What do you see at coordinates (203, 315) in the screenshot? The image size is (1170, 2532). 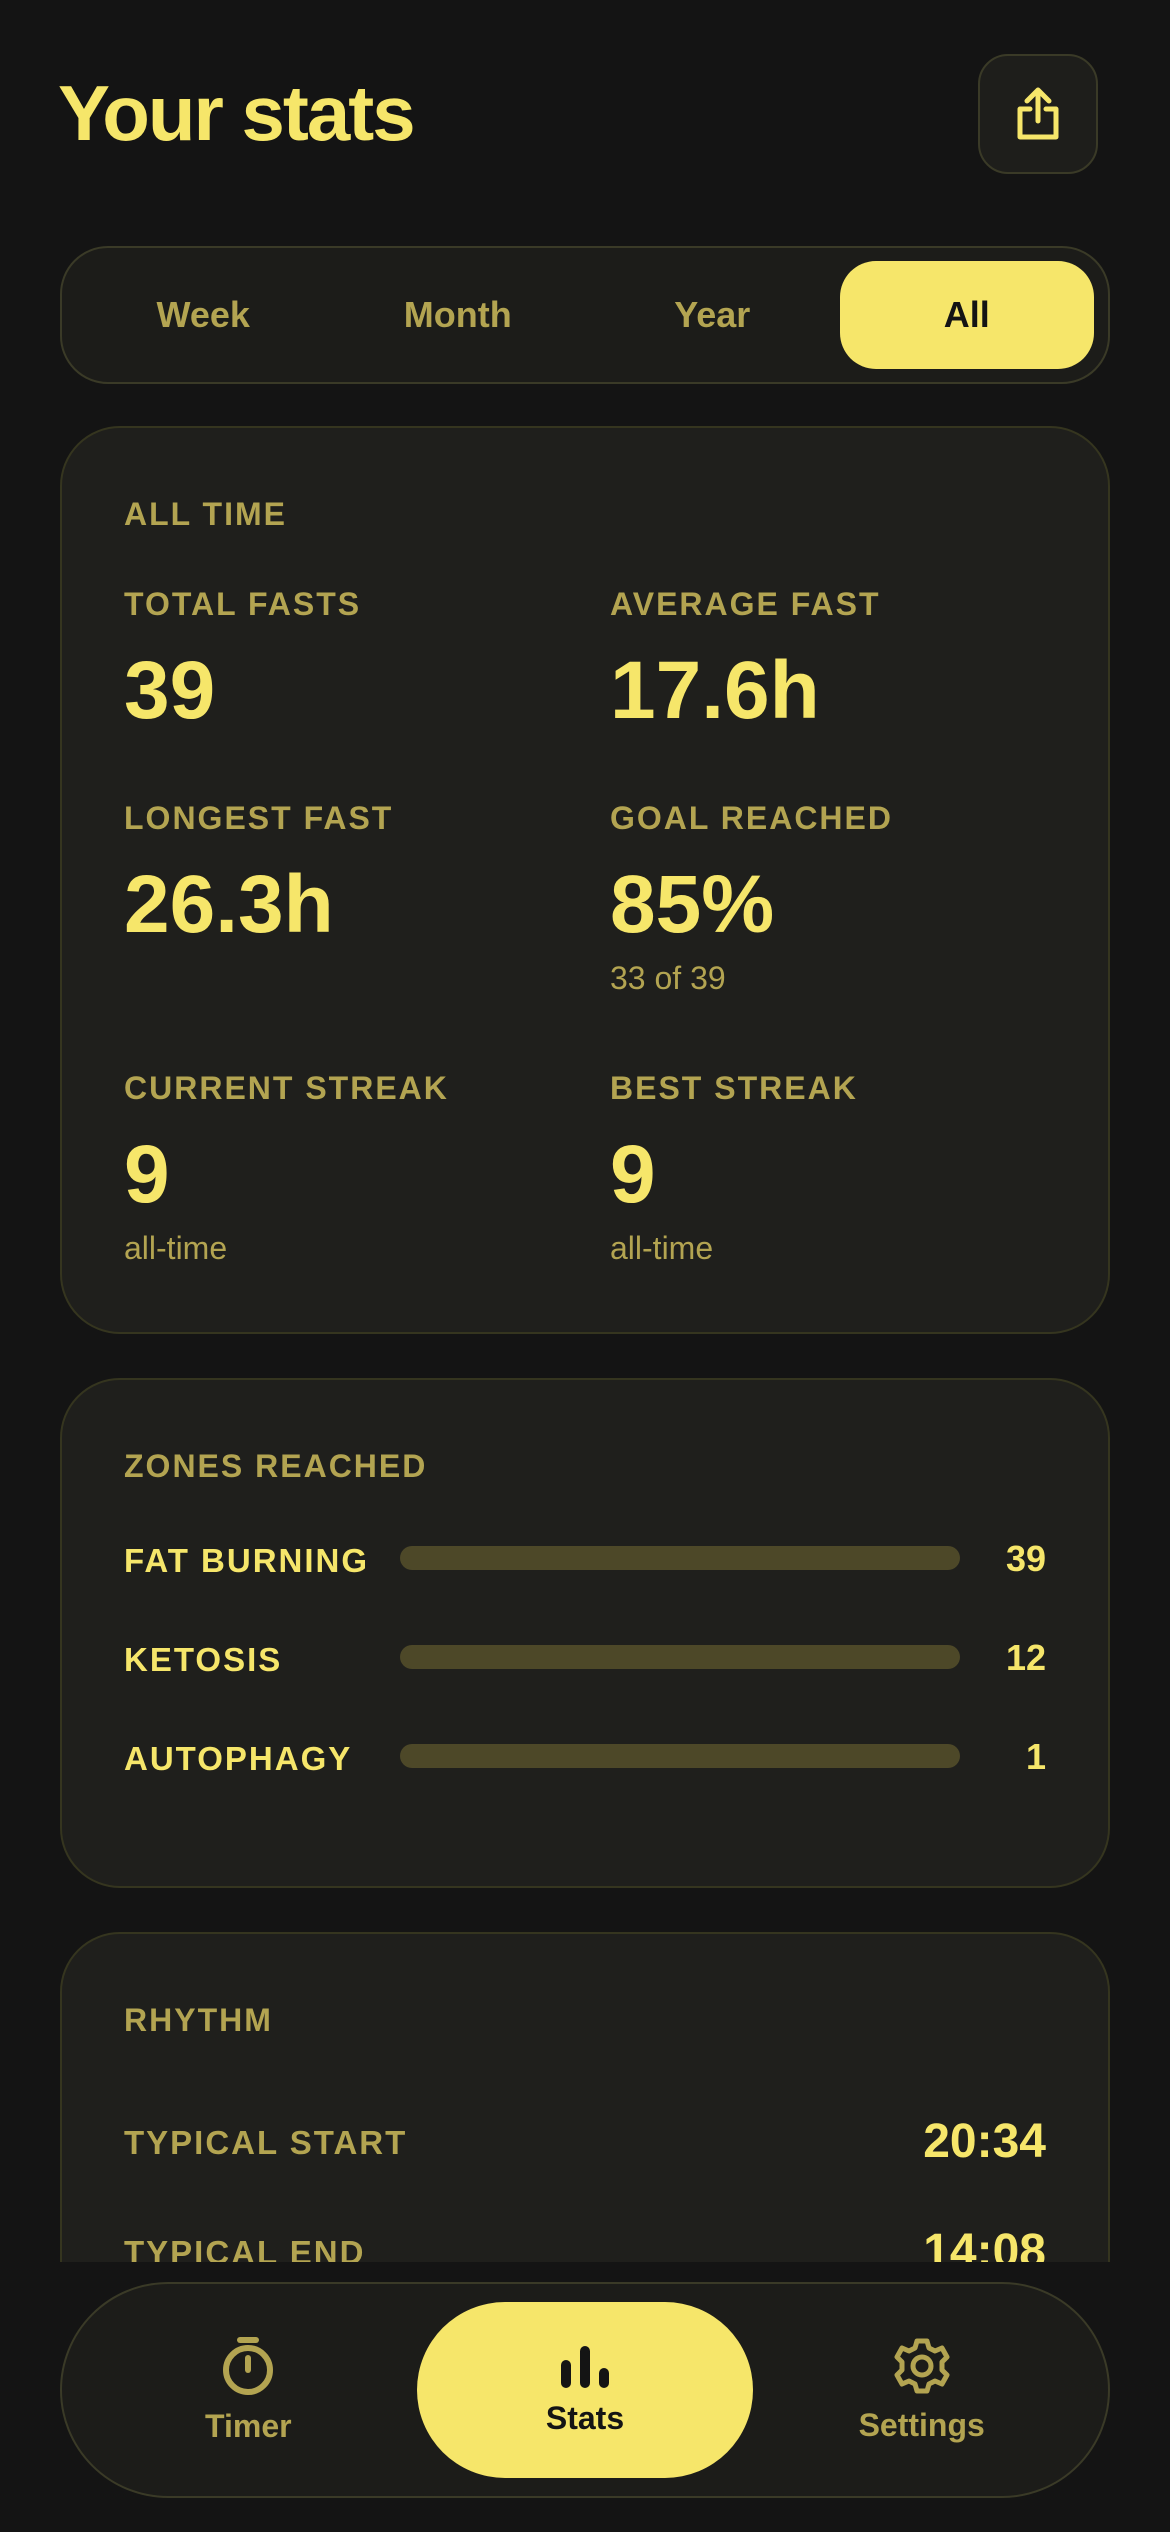 I see `period-week: Week` at bounding box center [203, 315].